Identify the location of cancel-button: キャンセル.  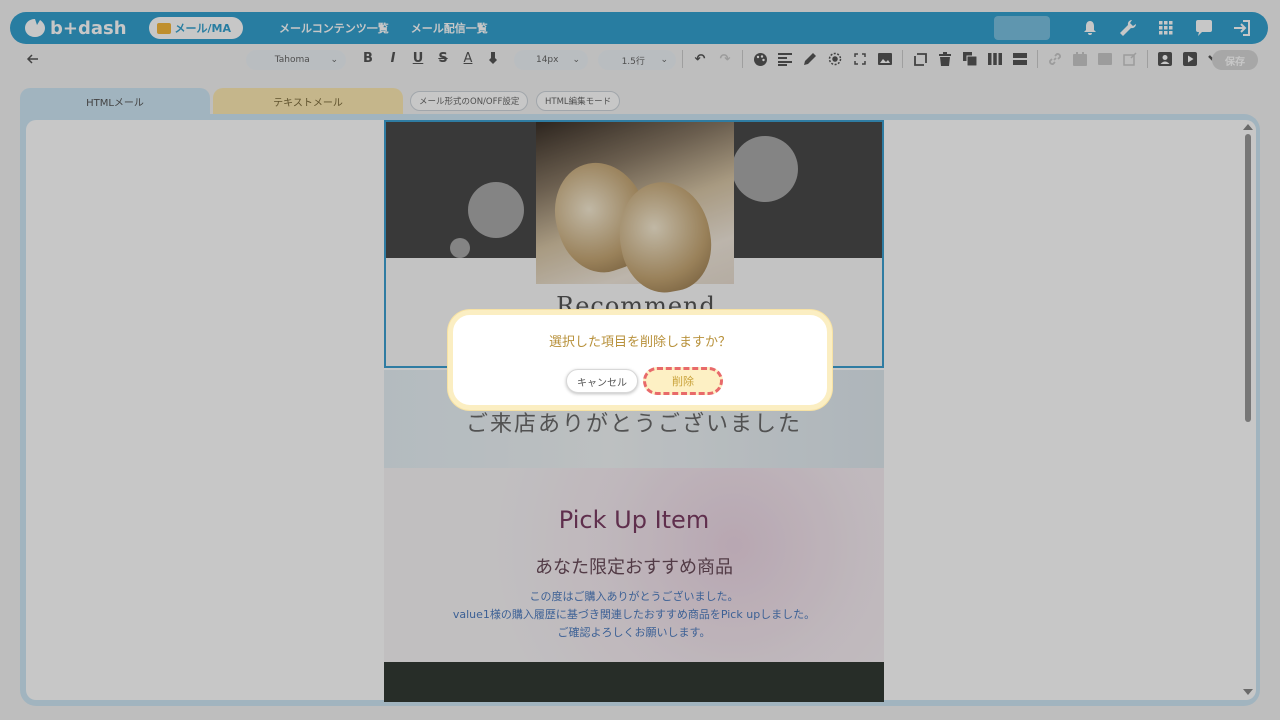
(602, 381).